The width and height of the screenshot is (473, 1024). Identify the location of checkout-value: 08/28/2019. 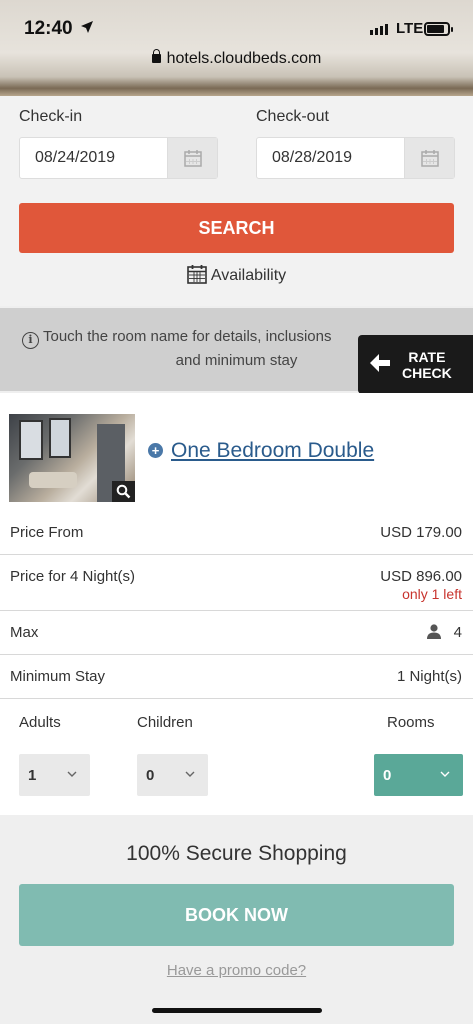
(312, 157).